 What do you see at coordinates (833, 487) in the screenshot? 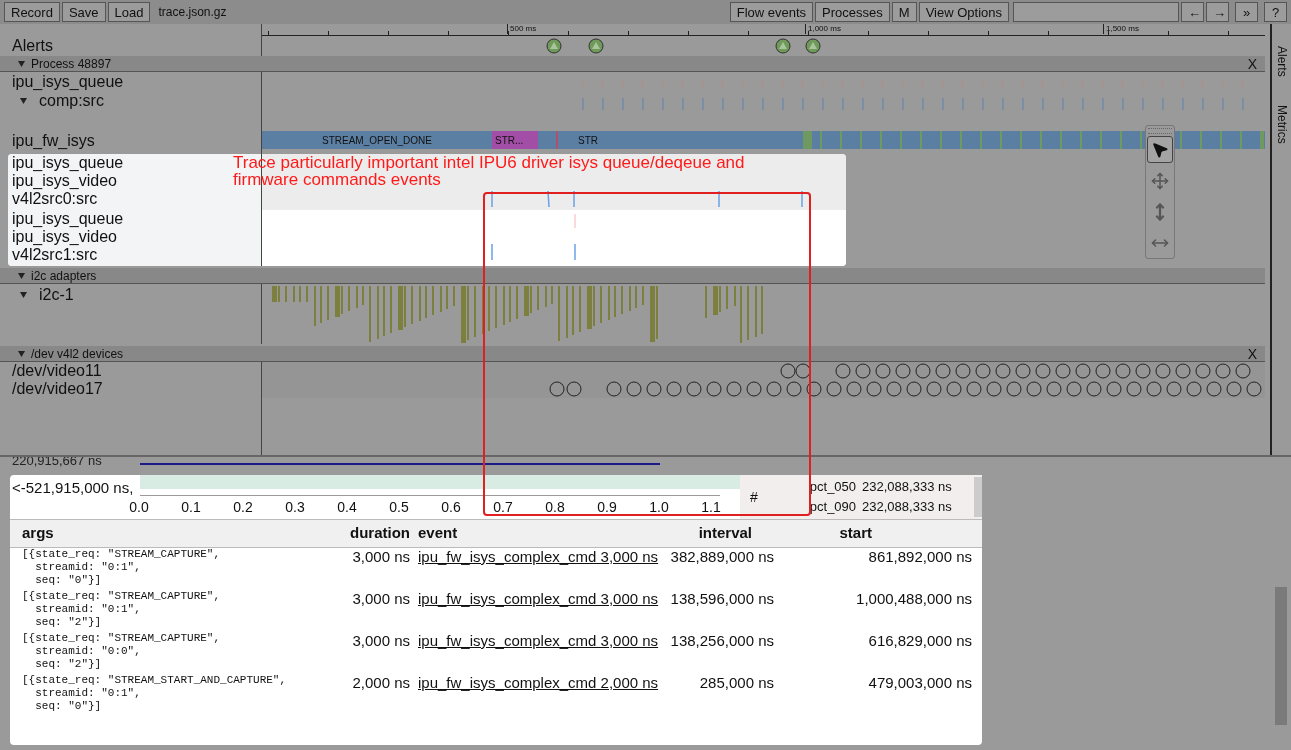
I see `stat-name: pct_050` at bounding box center [833, 487].